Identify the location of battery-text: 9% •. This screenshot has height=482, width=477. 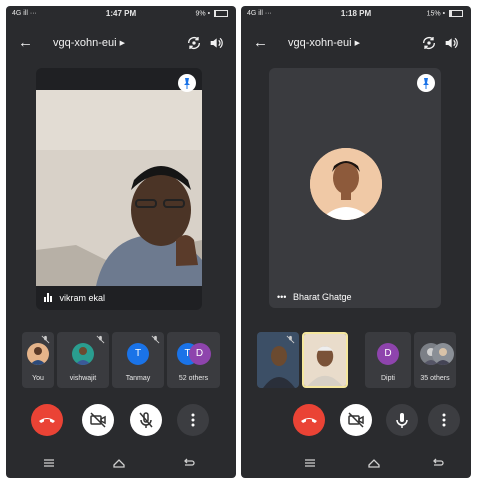
(203, 14).